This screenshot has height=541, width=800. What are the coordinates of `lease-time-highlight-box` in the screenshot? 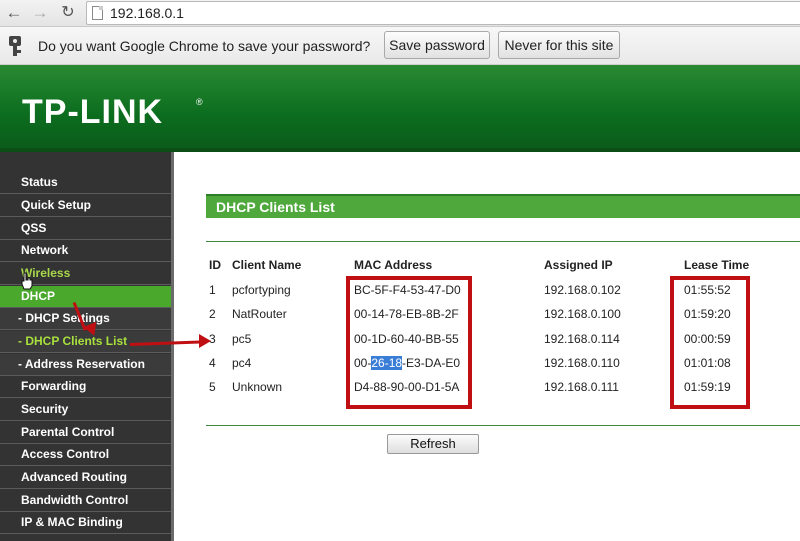 It's located at (710, 342).